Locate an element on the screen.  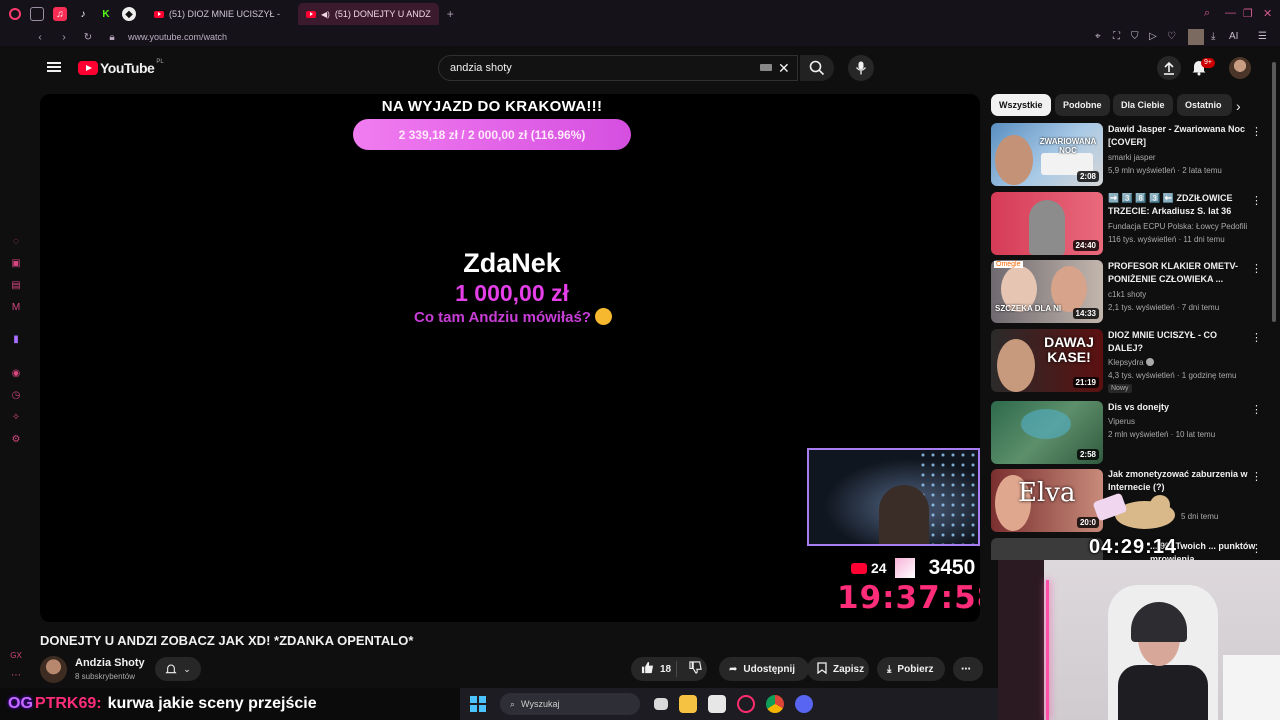
close-icon: ✕ is located at coordinates (1267, 13).